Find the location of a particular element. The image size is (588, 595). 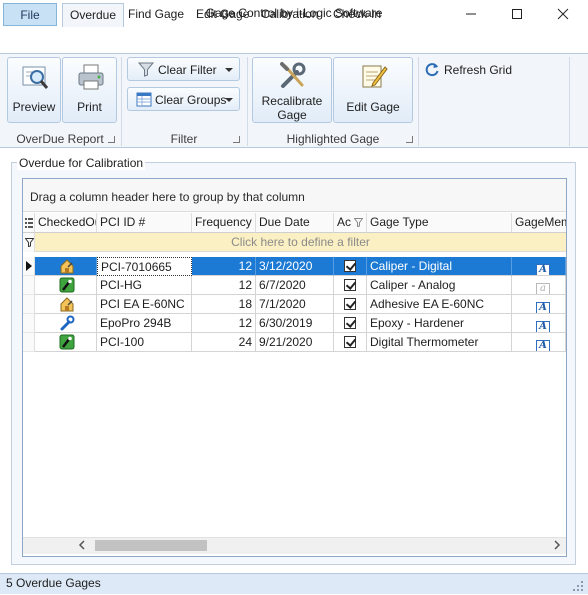

refresh-grid-button: Refresh Grid is located at coordinates (472, 70).